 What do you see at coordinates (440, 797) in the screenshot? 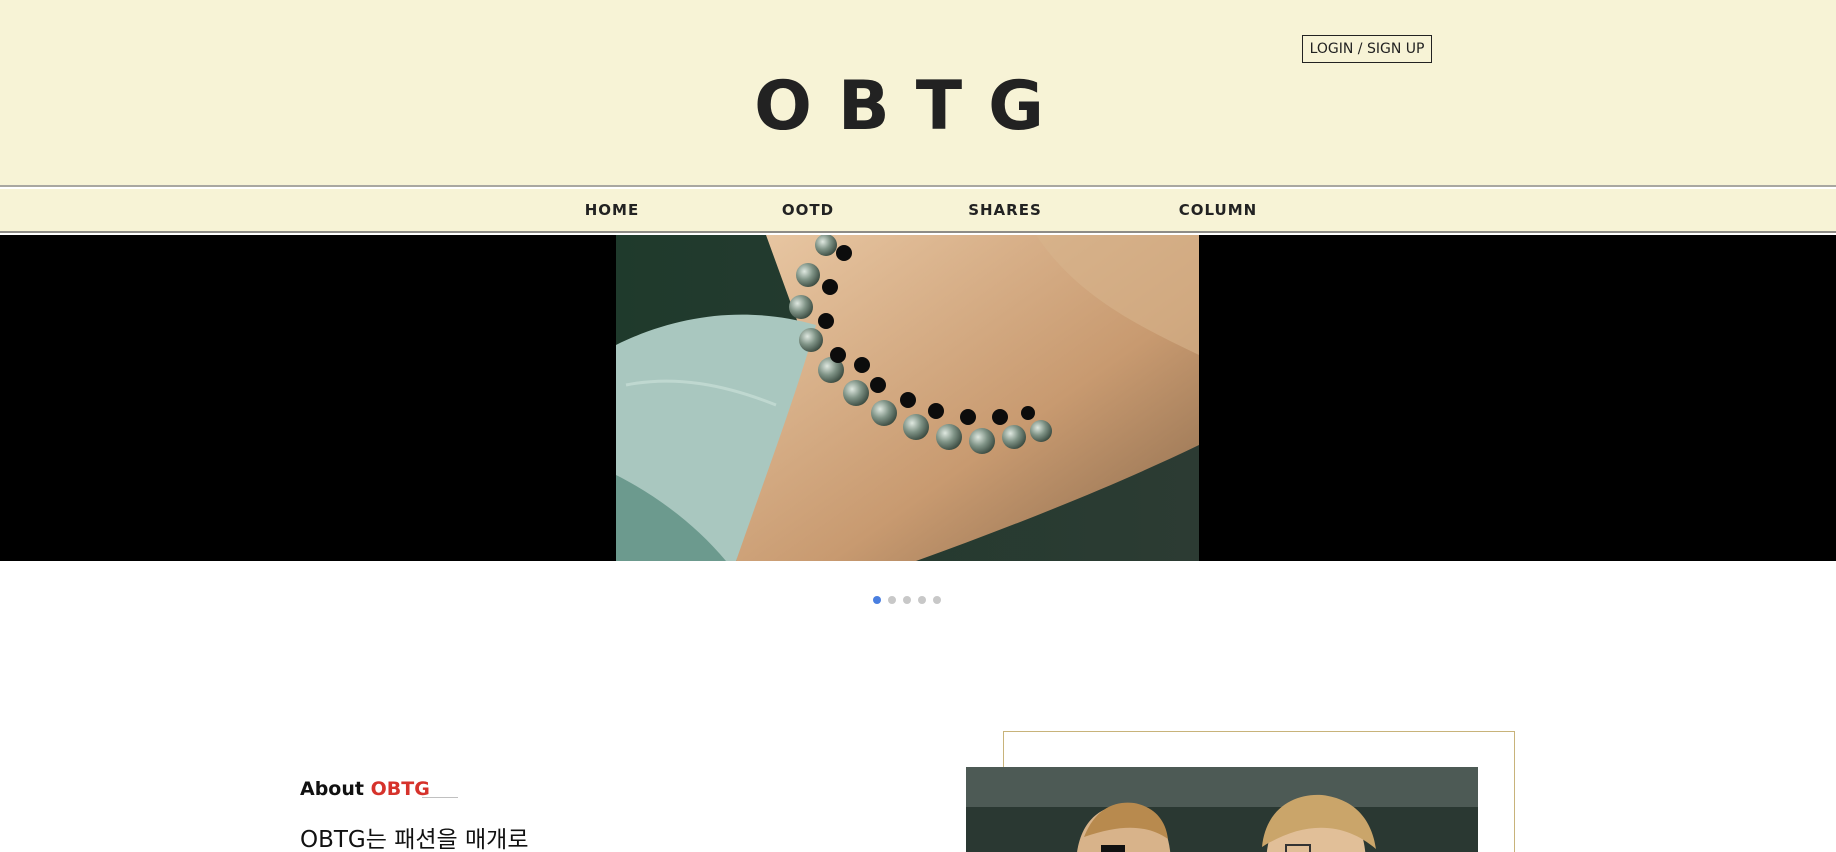
I see `about-divider` at bounding box center [440, 797].